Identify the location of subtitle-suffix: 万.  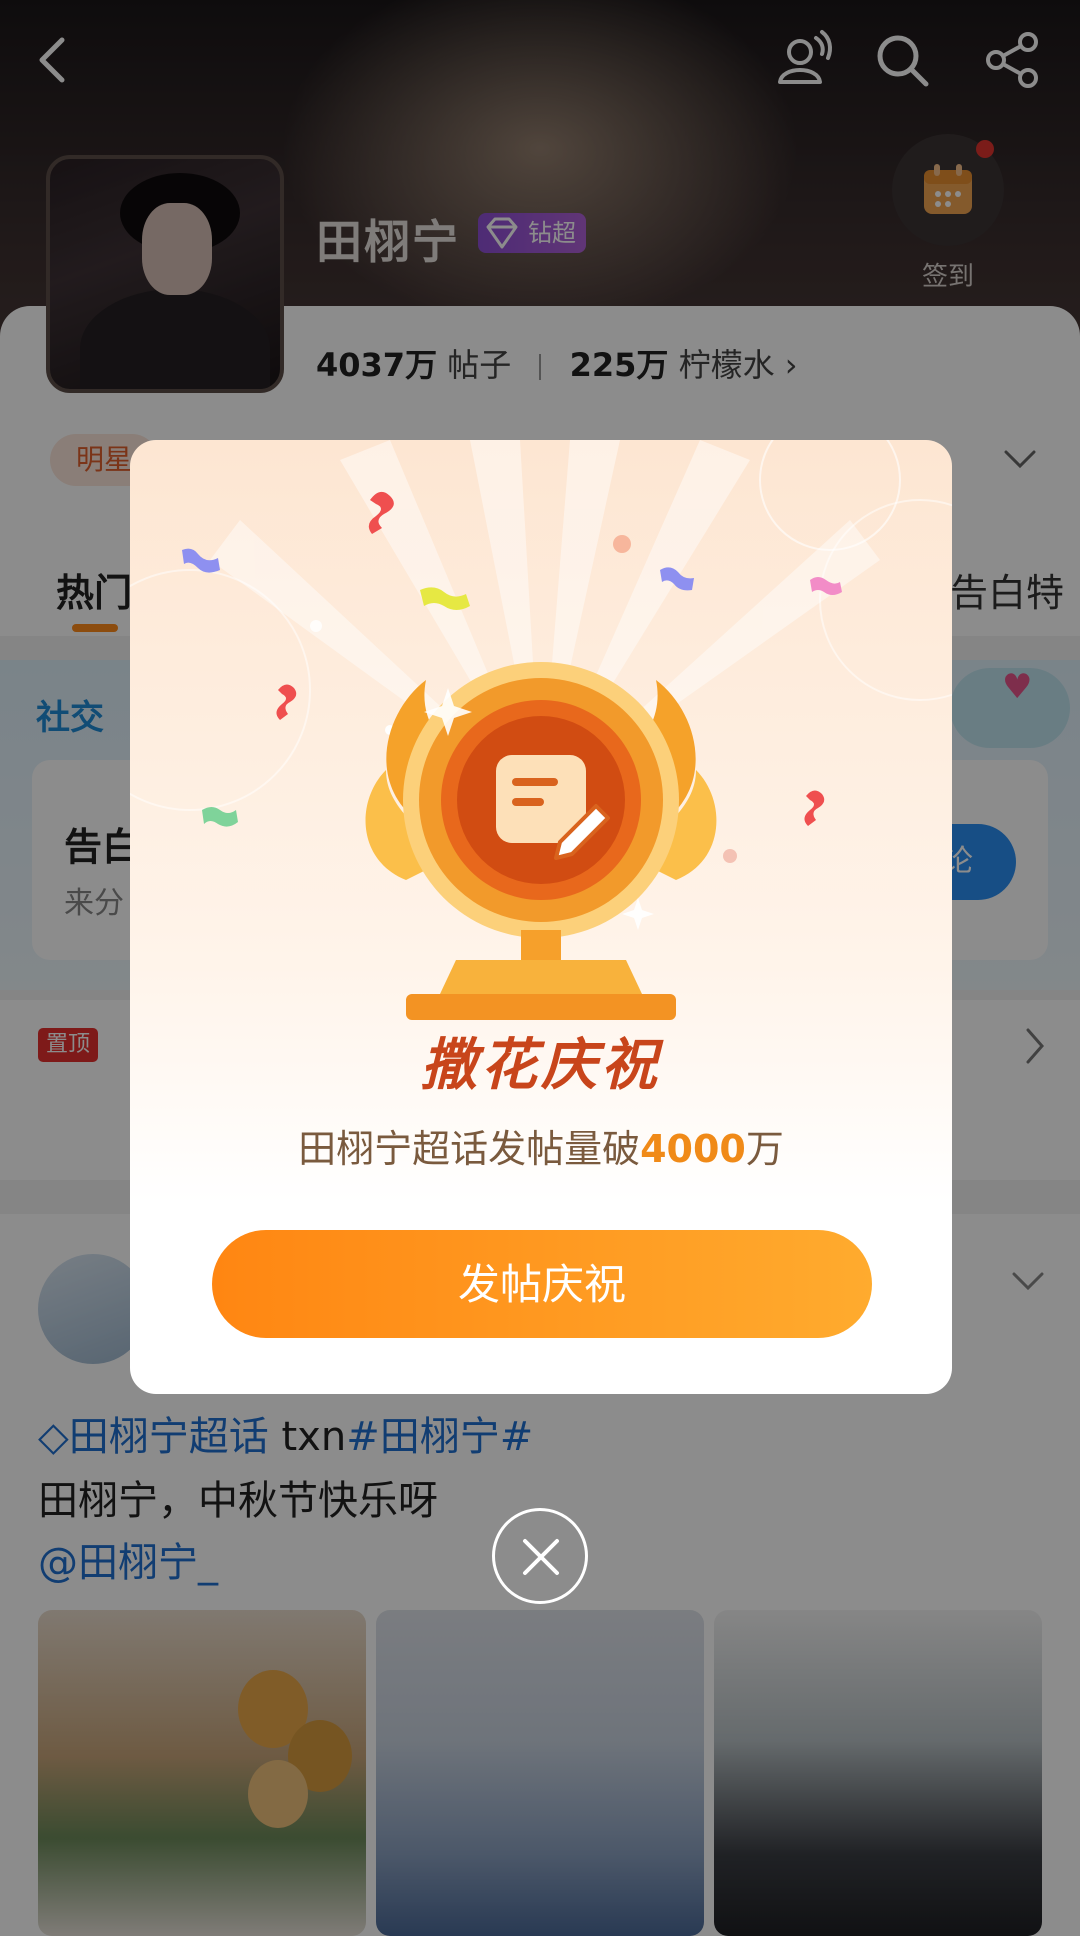
(764, 1149).